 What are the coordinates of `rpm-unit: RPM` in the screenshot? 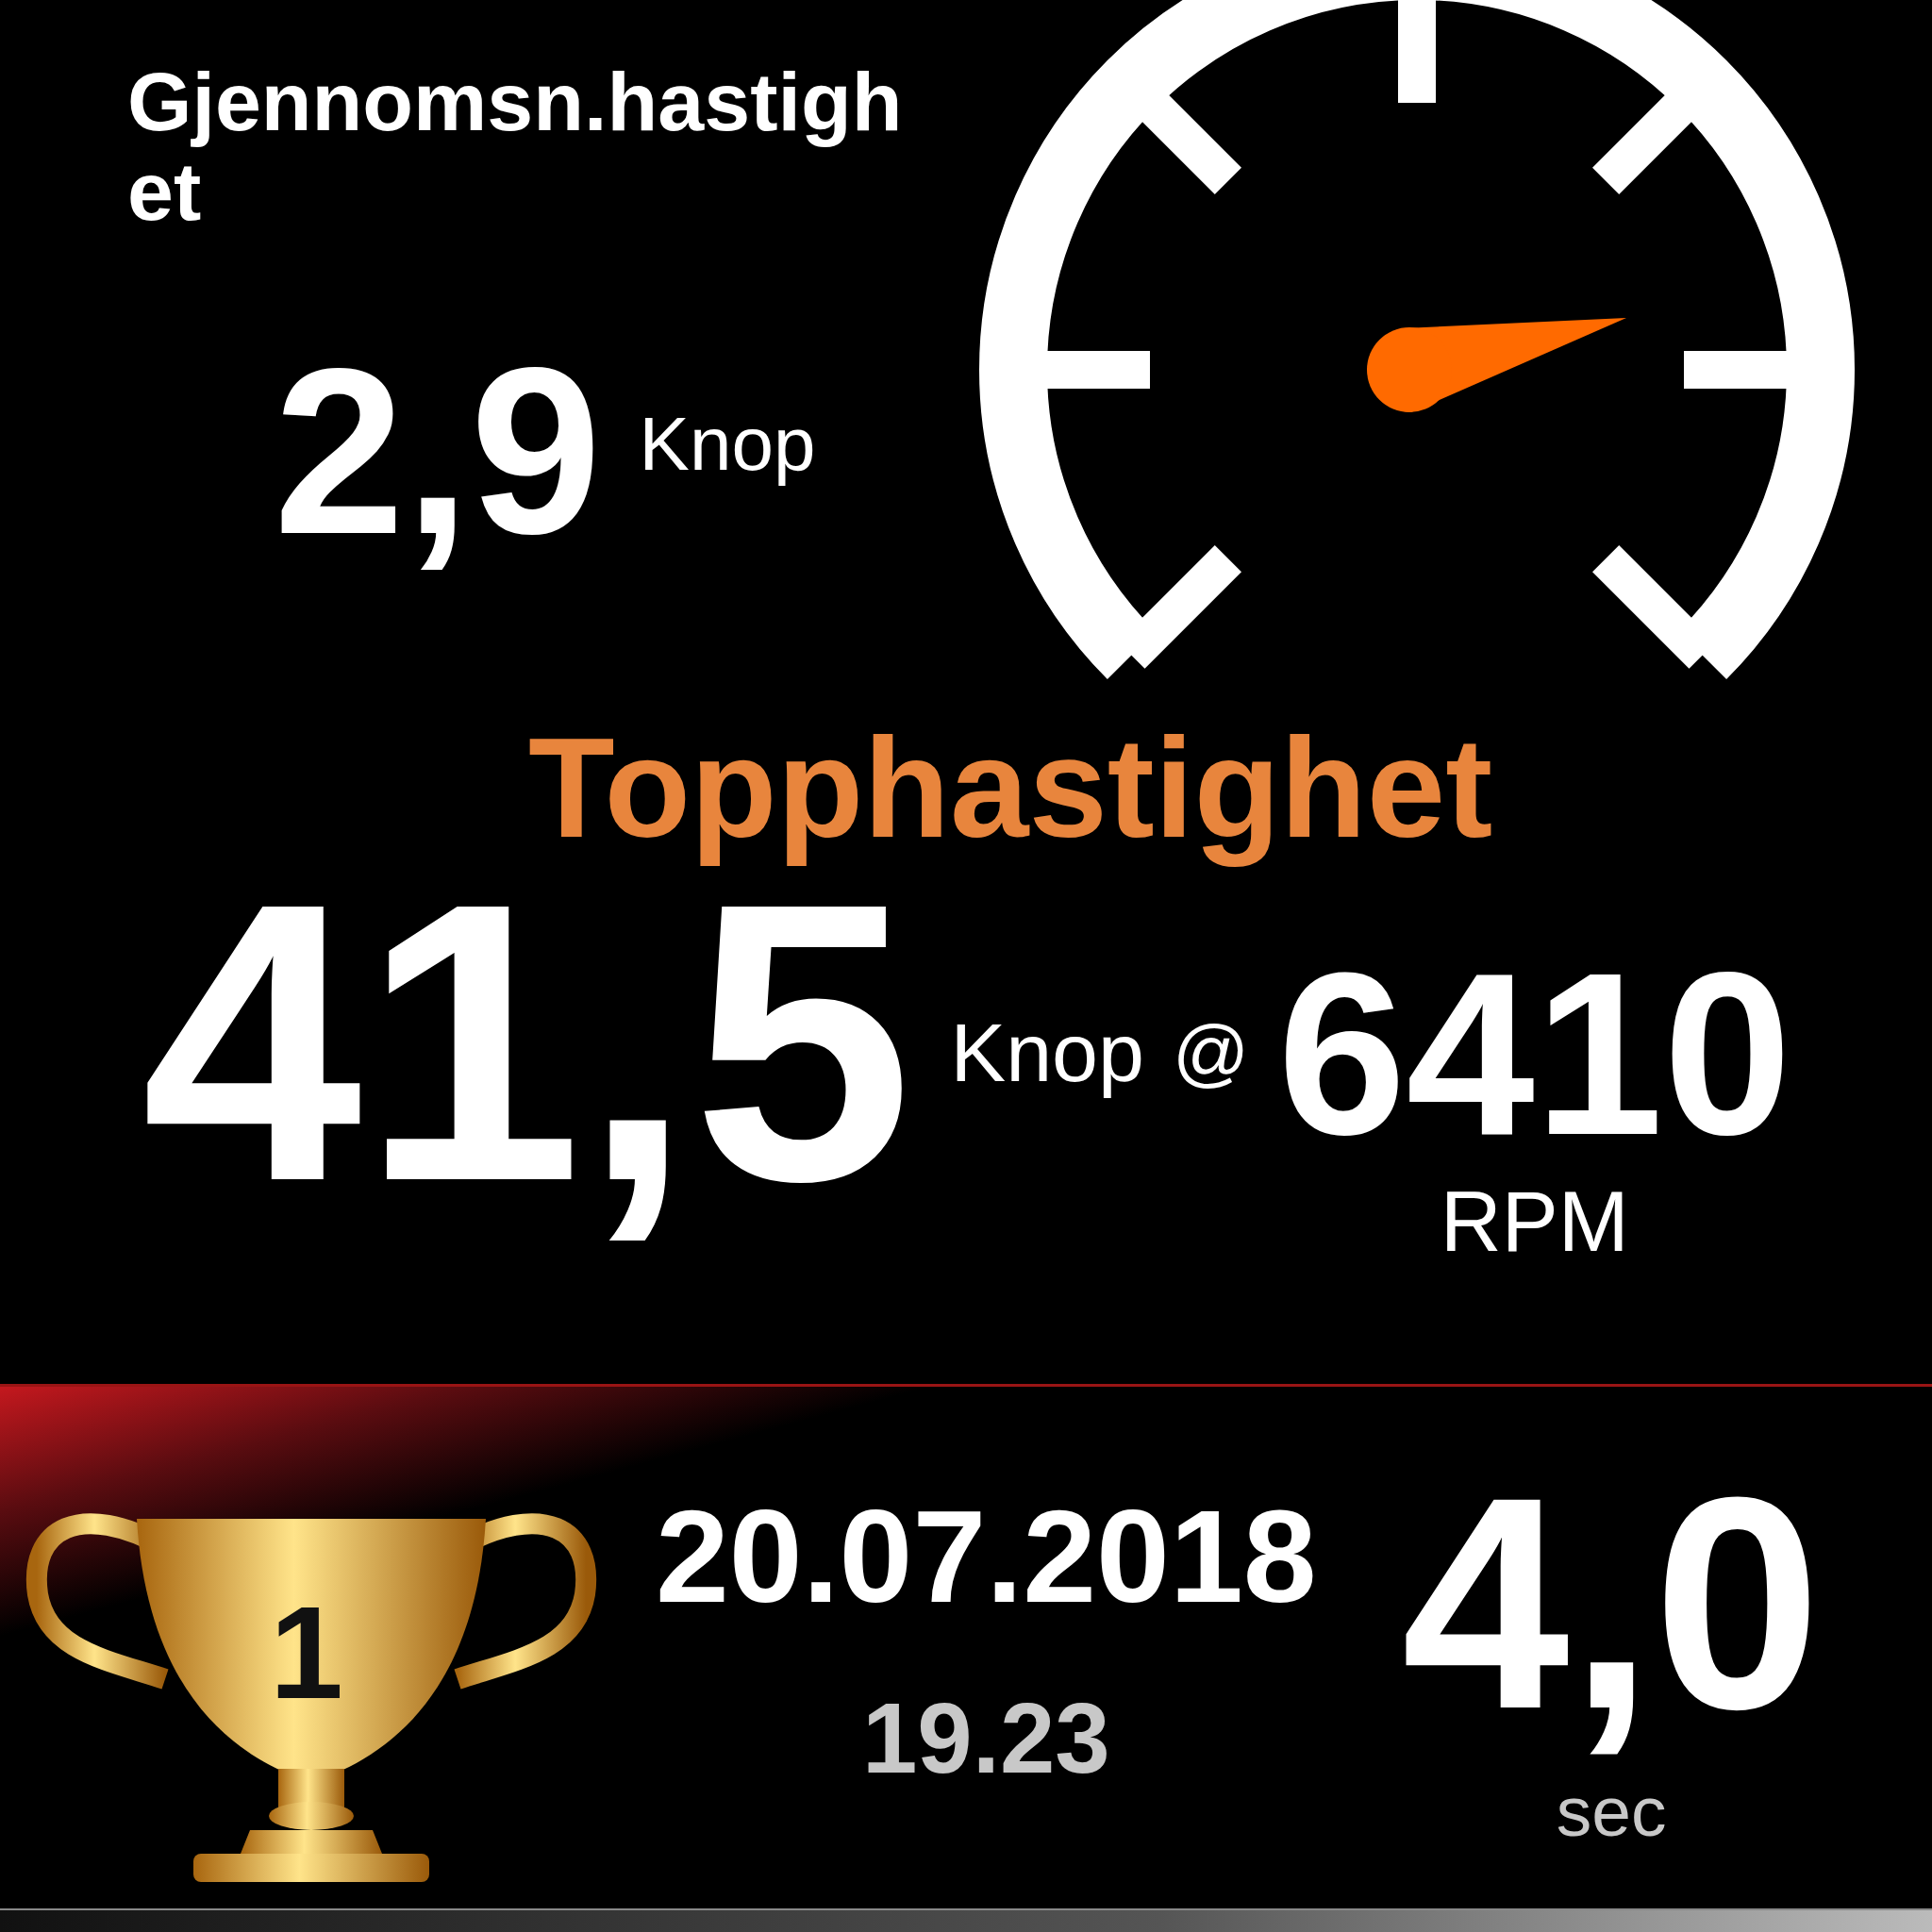 It's located at (1535, 1221).